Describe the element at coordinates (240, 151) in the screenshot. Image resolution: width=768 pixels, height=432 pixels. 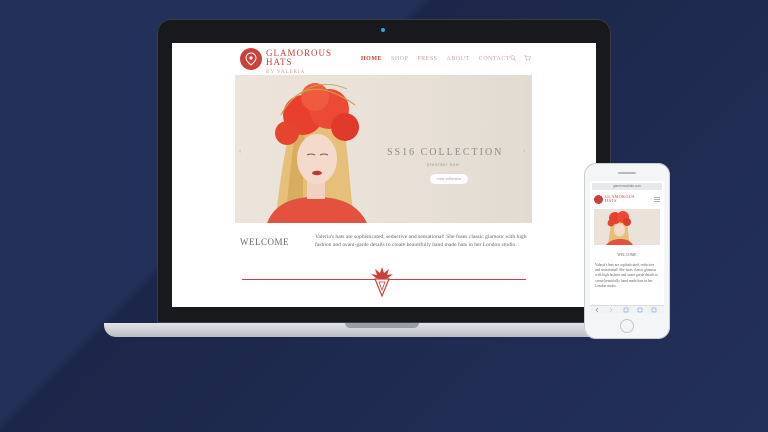
I see `carousel-prev-icon: ‹` at that location.